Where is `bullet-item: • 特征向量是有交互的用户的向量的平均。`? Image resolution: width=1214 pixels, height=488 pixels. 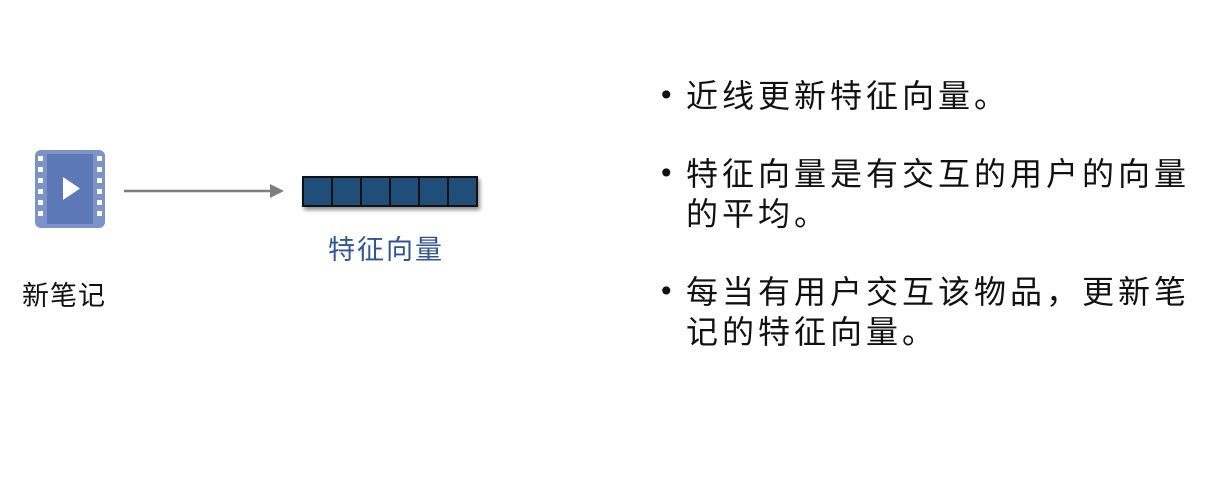 bullet-item: • 特征向量是有交互的用户的向量的平均。 is located at coordinates (928, 194).